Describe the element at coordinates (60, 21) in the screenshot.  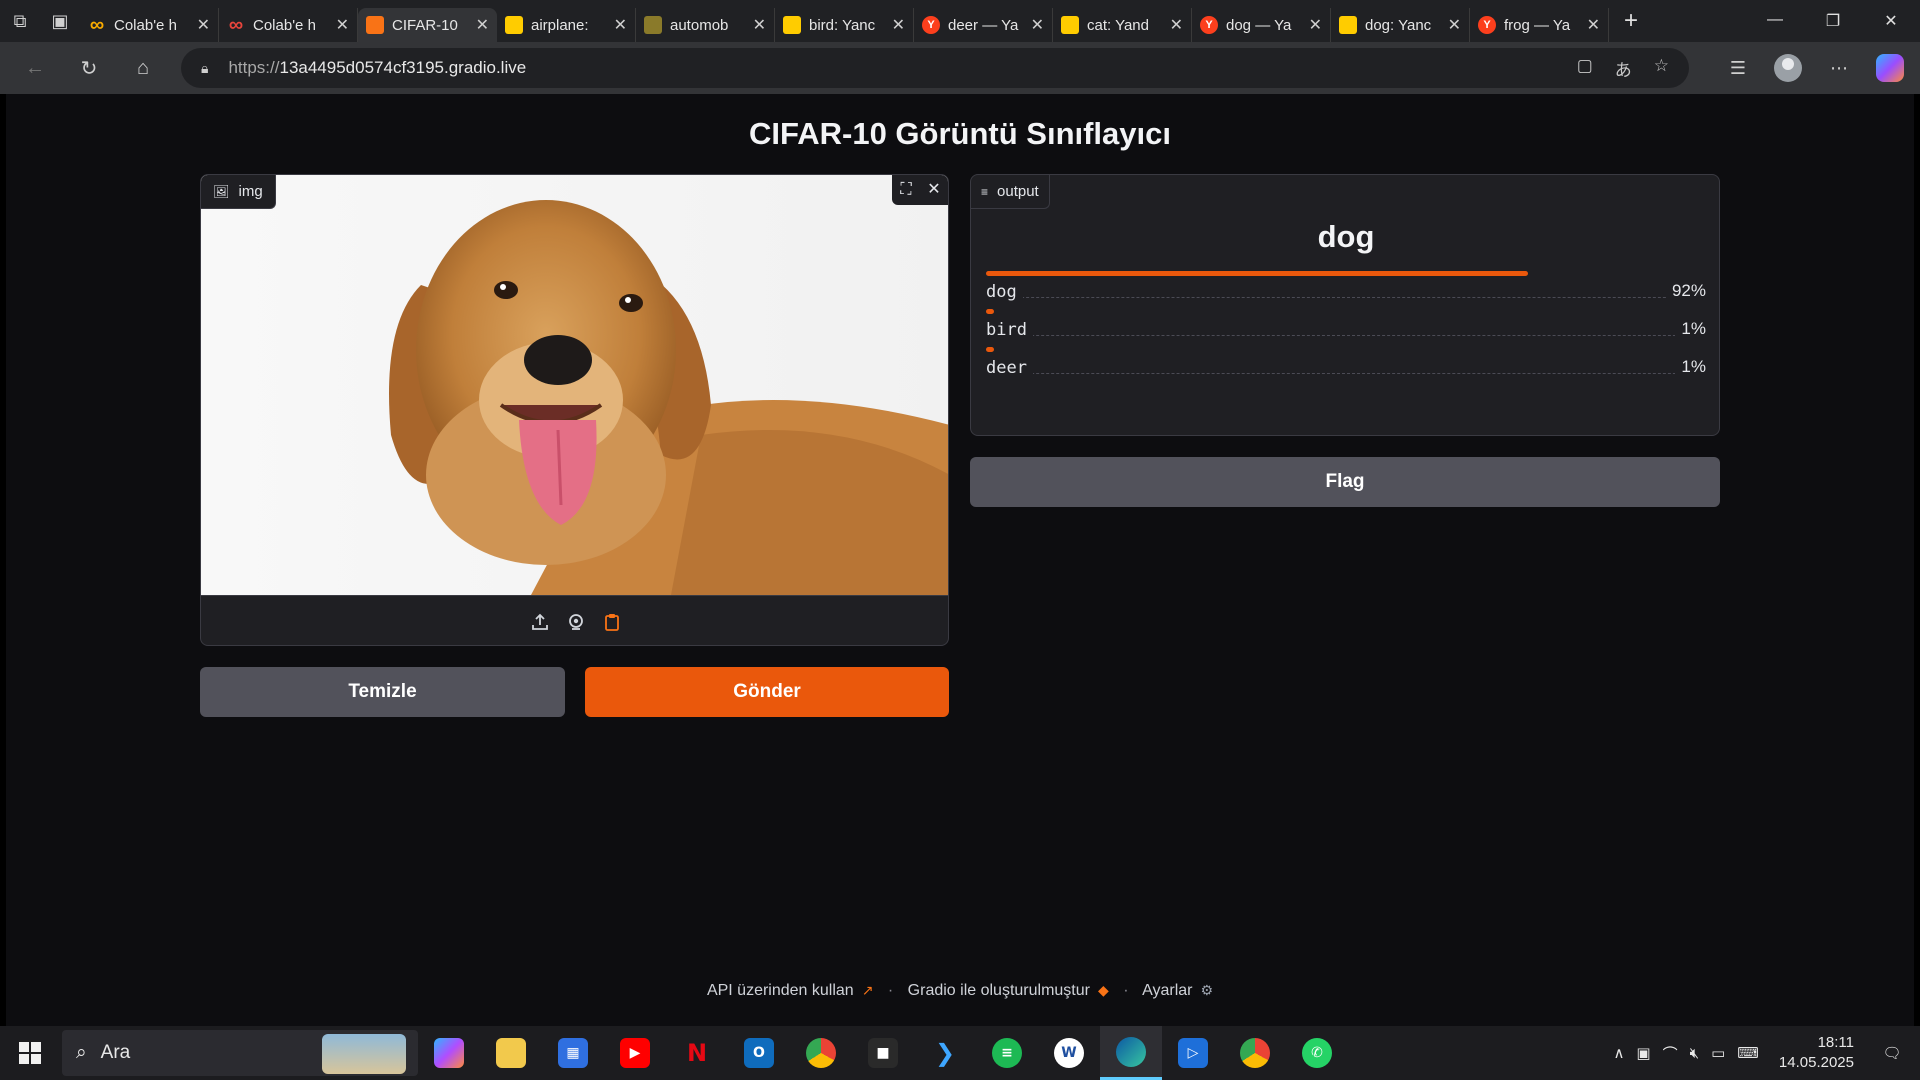
I see `vertical-tabs-icon: ▣` at that location.